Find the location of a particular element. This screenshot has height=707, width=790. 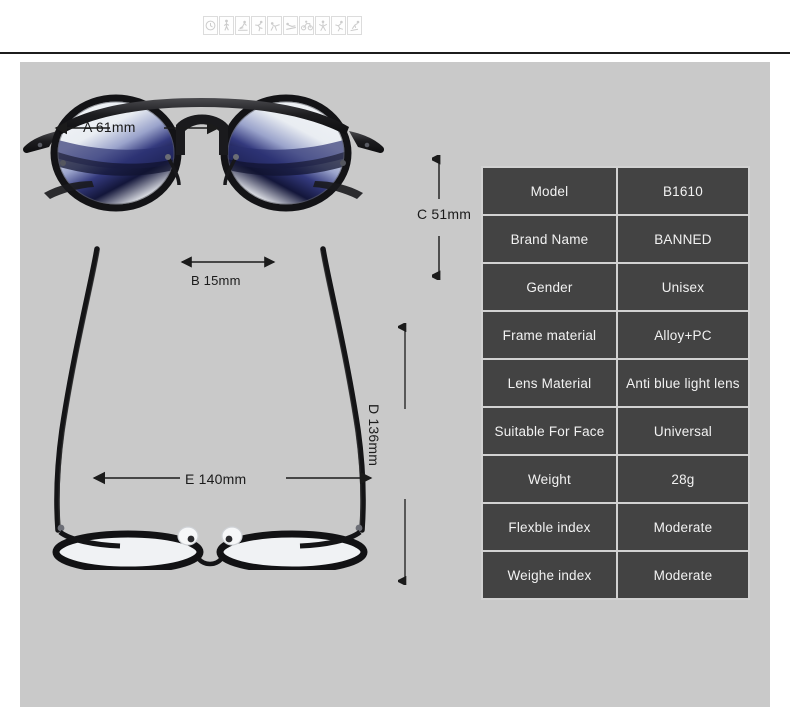

pictogram-toolbar is located at coordinates (282, 25).